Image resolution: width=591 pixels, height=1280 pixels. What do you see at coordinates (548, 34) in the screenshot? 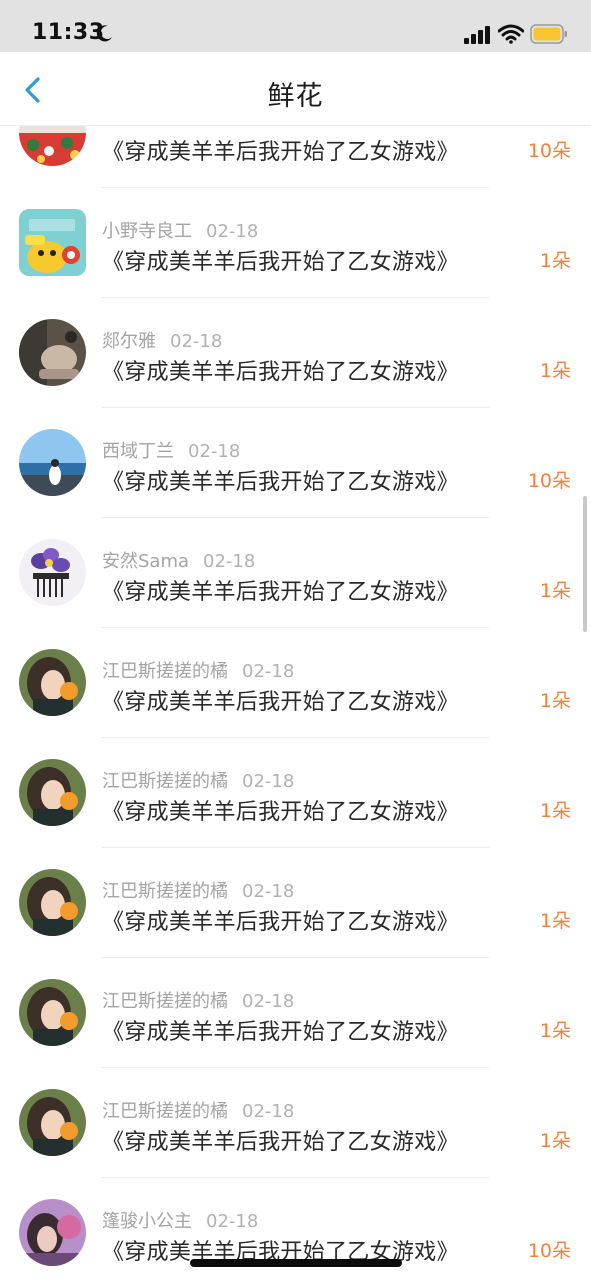
I see `battery-icon` at bounding box center [548, 34].